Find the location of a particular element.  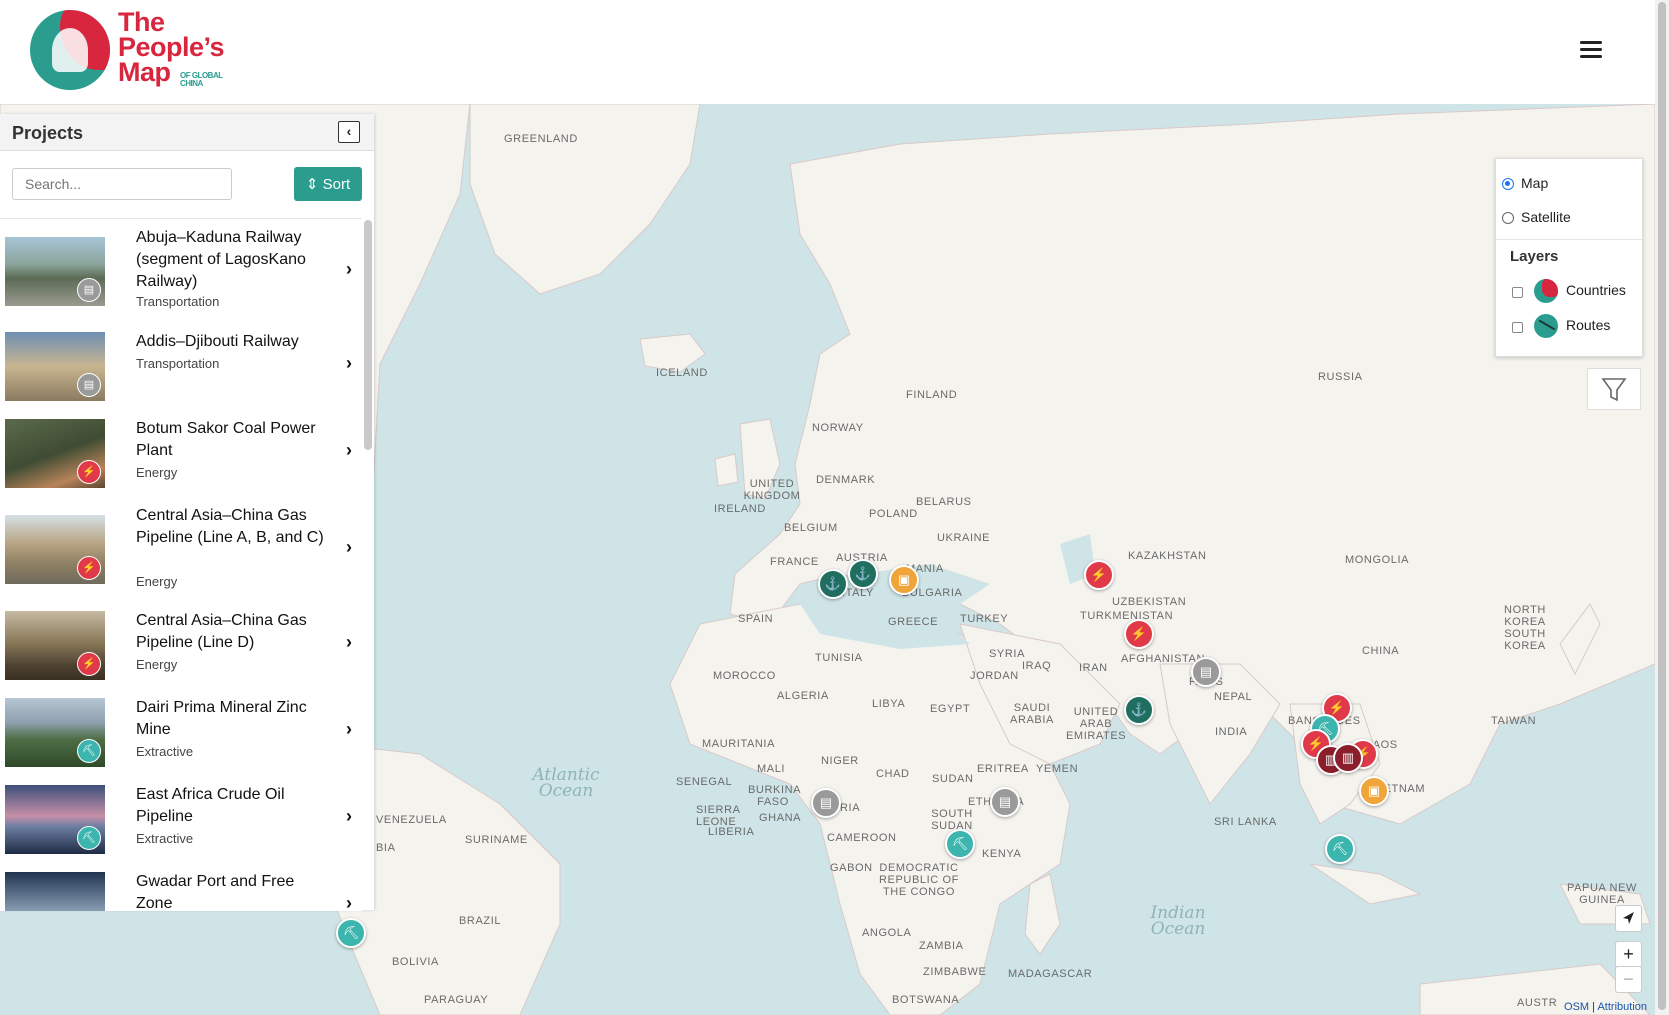

label-eritrea: ERITREA is located at coordinates (1003, 769).